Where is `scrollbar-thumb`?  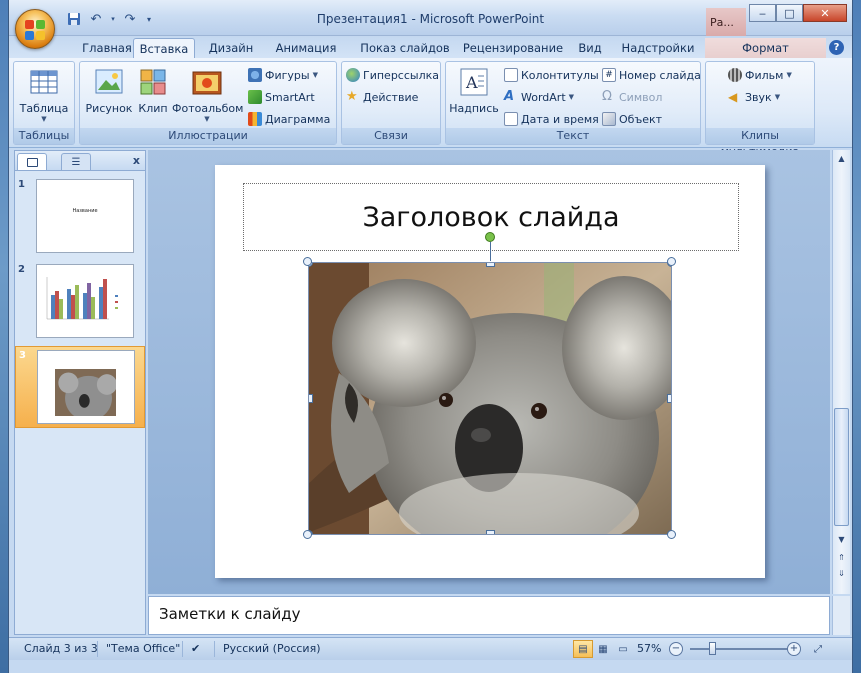 scrollbar-thumb is located at coordinates (841, 467).